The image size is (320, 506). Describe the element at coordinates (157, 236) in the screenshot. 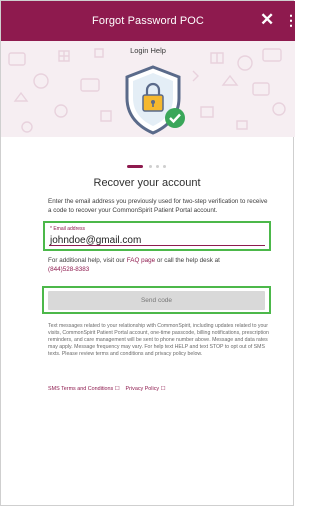

I see `email-field: * Email address johndoe@gmail.com` at that location.